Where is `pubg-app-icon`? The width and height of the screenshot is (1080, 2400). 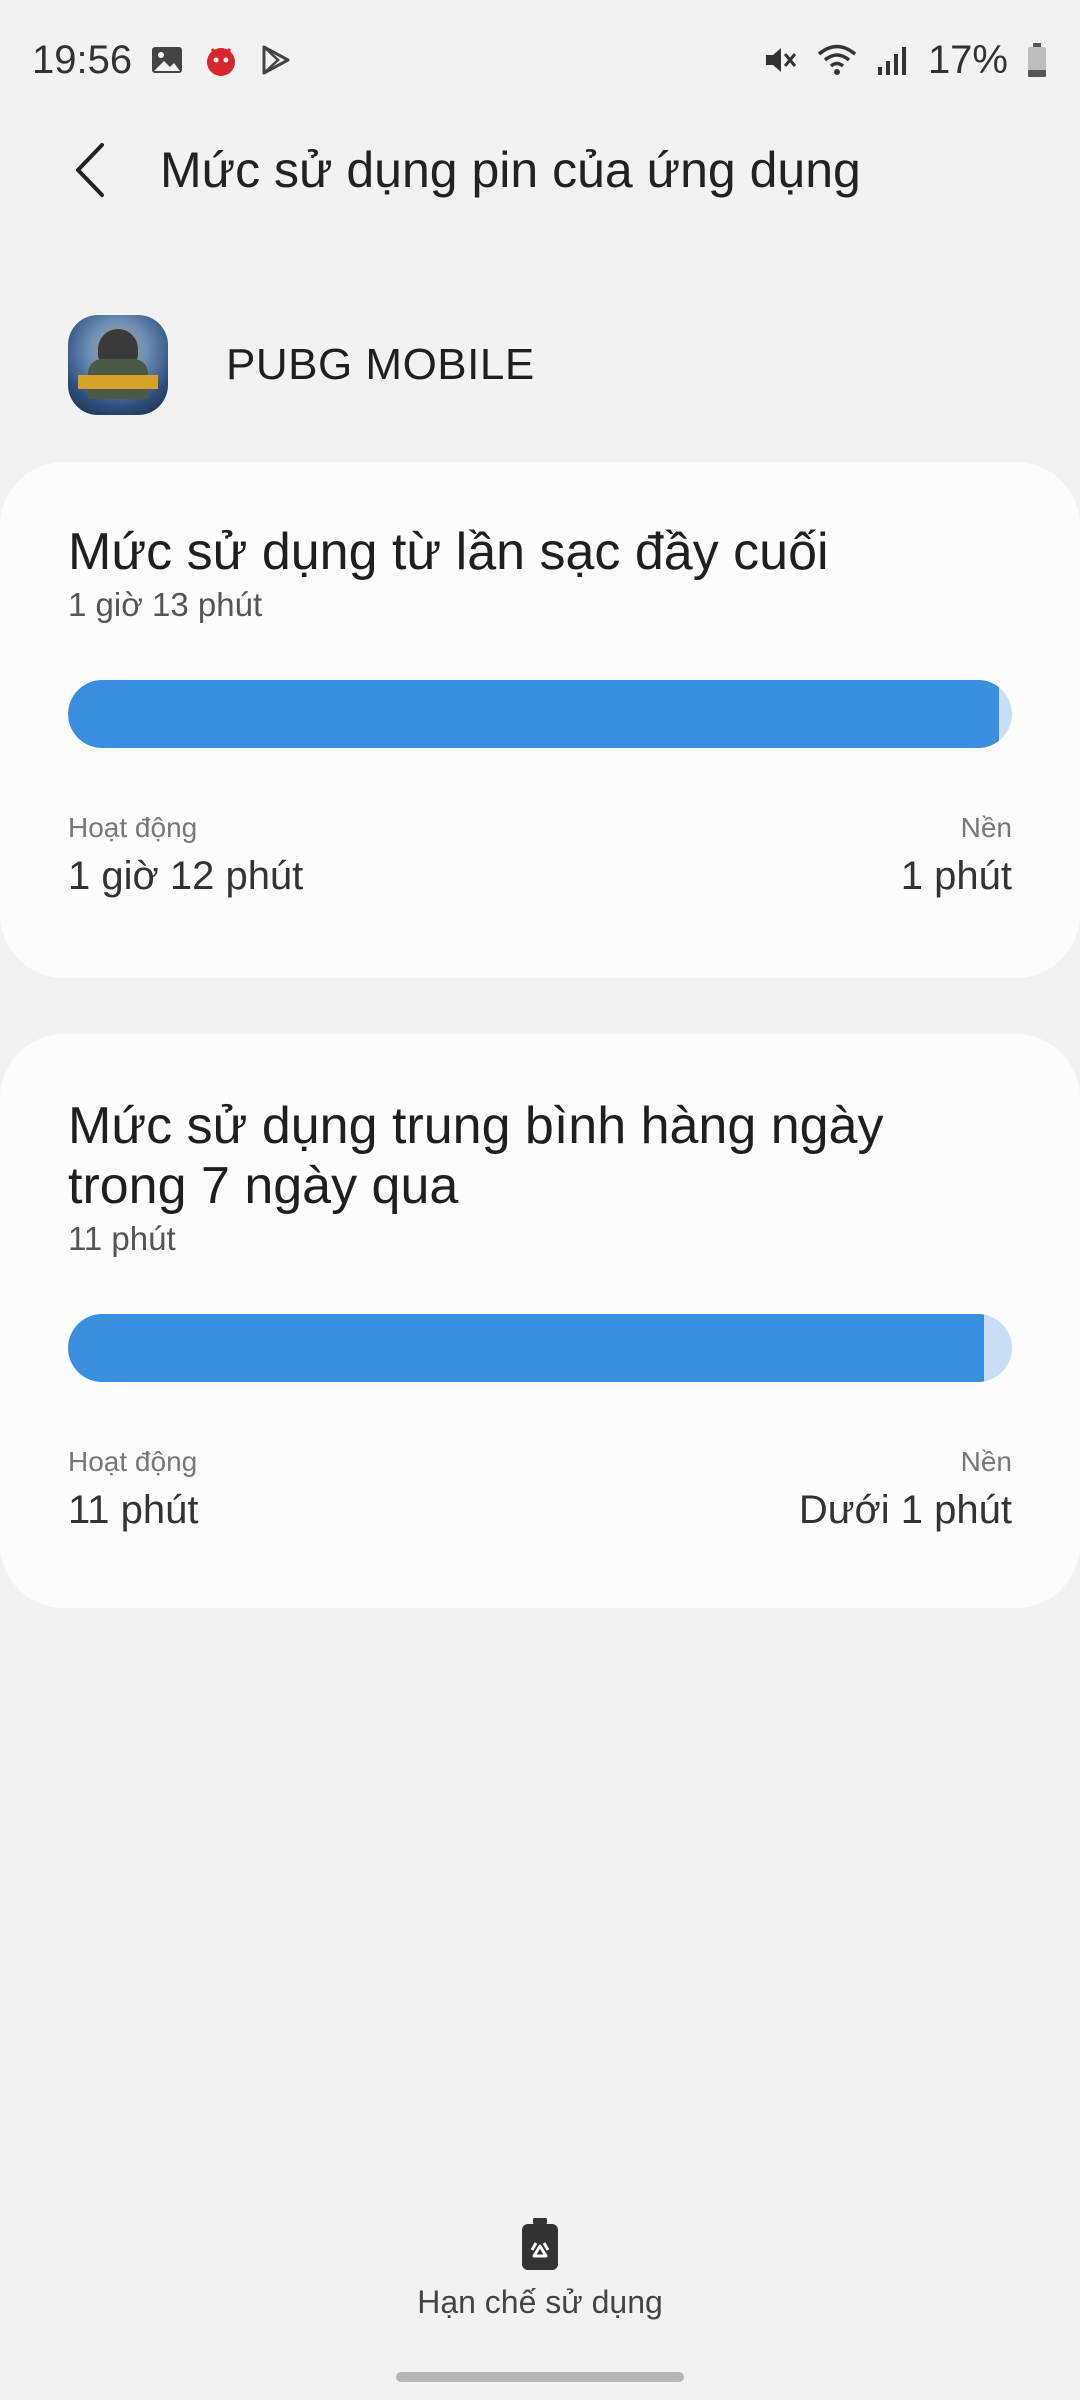 pubg-app-icon is located at coordinates (118, 365).